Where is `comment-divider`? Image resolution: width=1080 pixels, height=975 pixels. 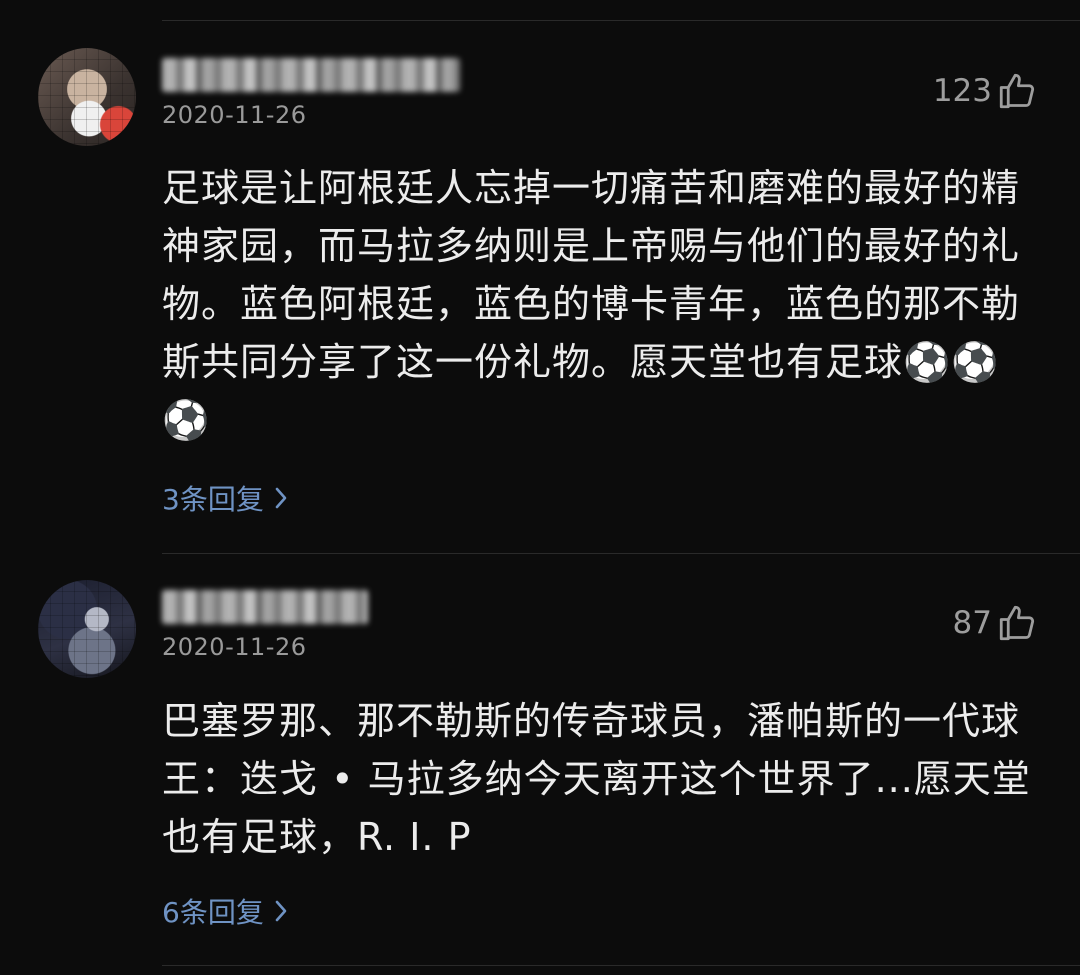
comment-divider is located at coordinates (621, 553).